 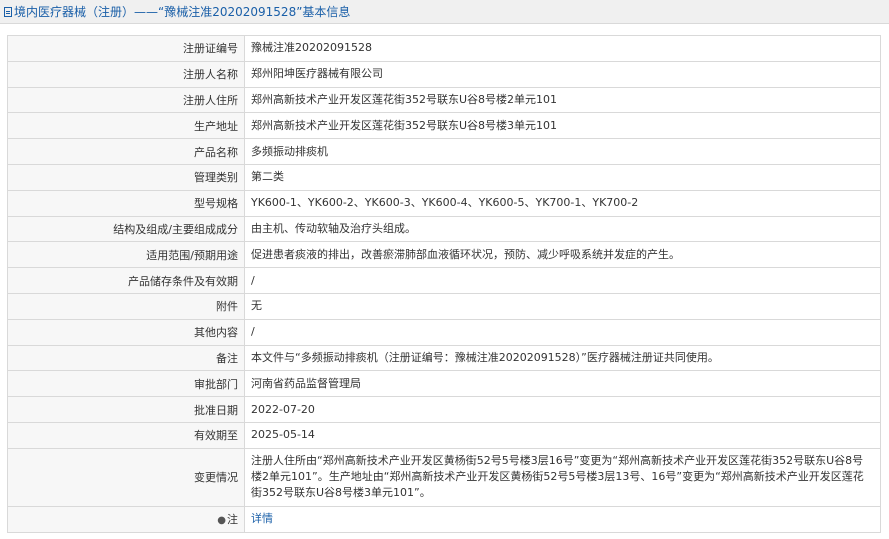 What do you see at coordinates (126, 280) in the screenshot?
I see `row-label: 产品储存条件及有效期` at bounding box center [126, 280].